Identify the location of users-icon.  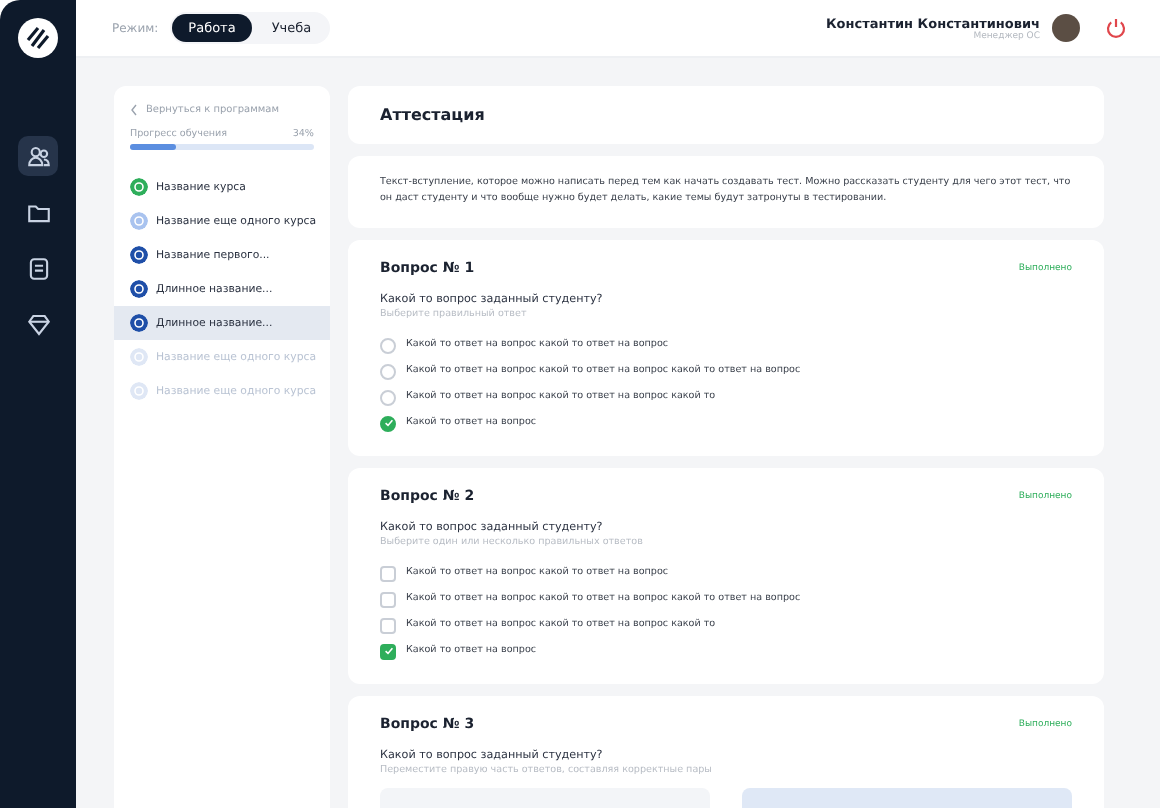
(38, 156).